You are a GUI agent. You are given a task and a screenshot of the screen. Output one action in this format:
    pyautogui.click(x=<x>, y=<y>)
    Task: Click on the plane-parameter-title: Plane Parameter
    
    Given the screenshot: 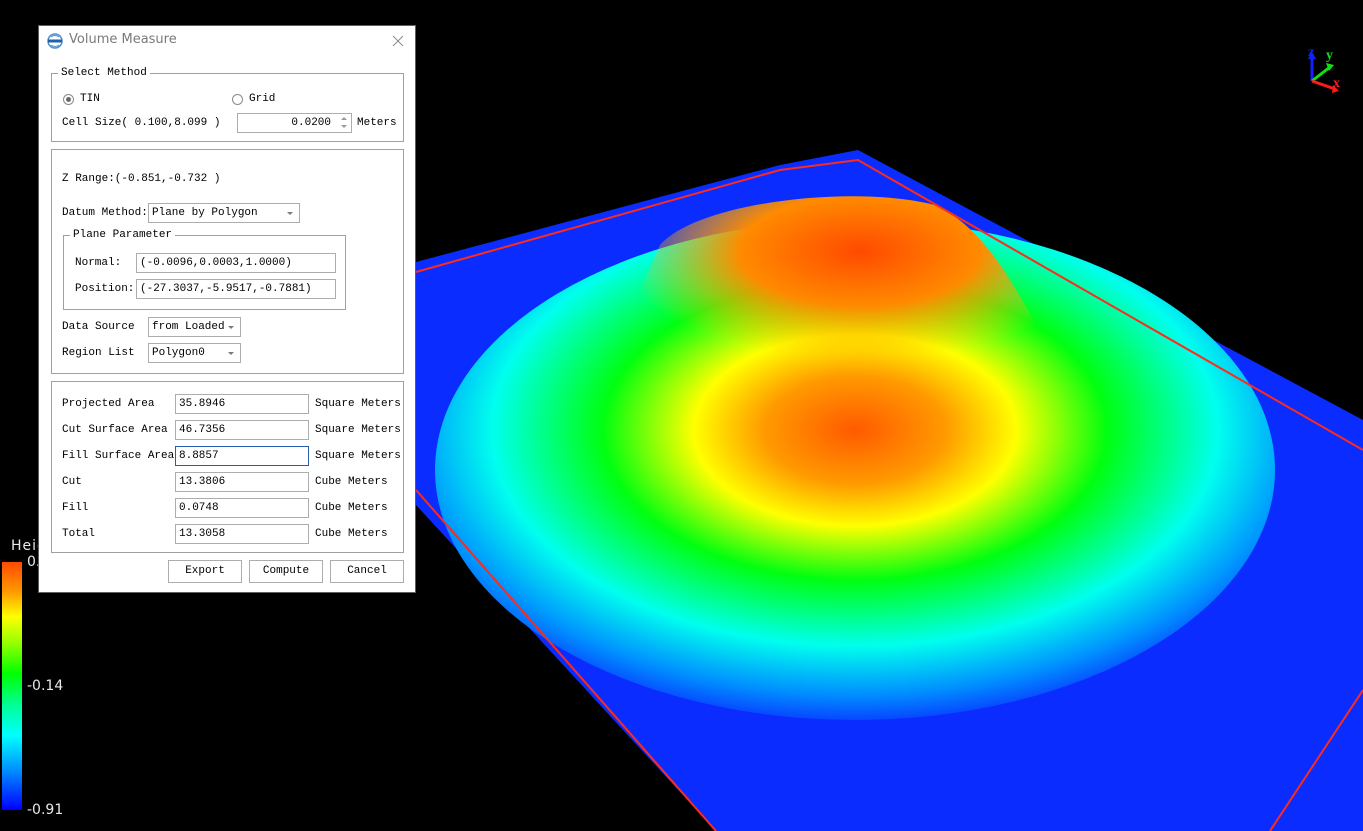 What is the action you would take?
    pyautogui.click(x=123, y=235)
    